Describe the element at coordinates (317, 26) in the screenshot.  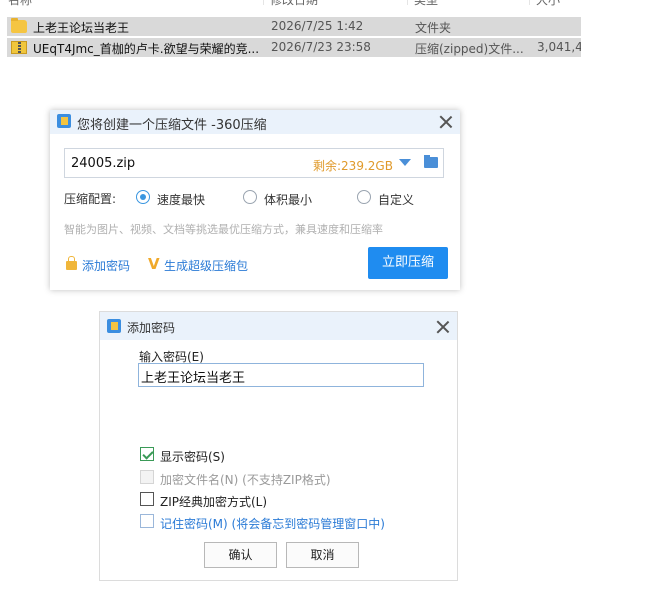
I see `file-date: 2026/7/25 1:42` at that location.